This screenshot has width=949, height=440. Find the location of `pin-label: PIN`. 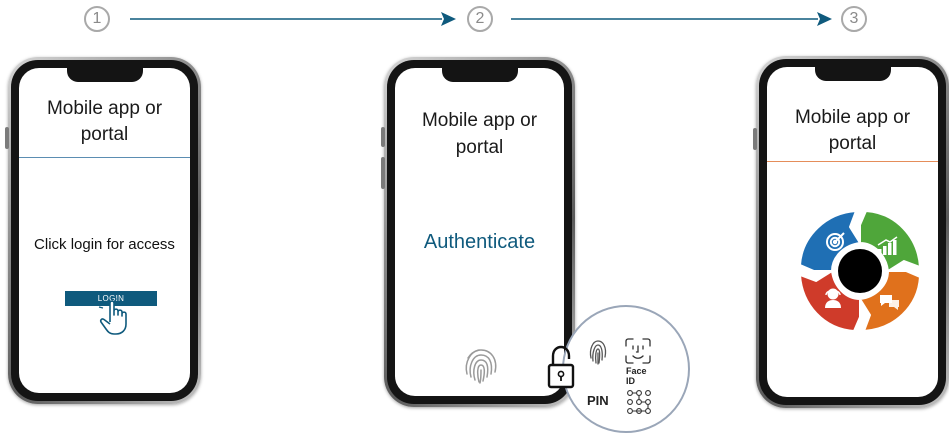

pin-label: PIN is located at coordinates (598, 400).